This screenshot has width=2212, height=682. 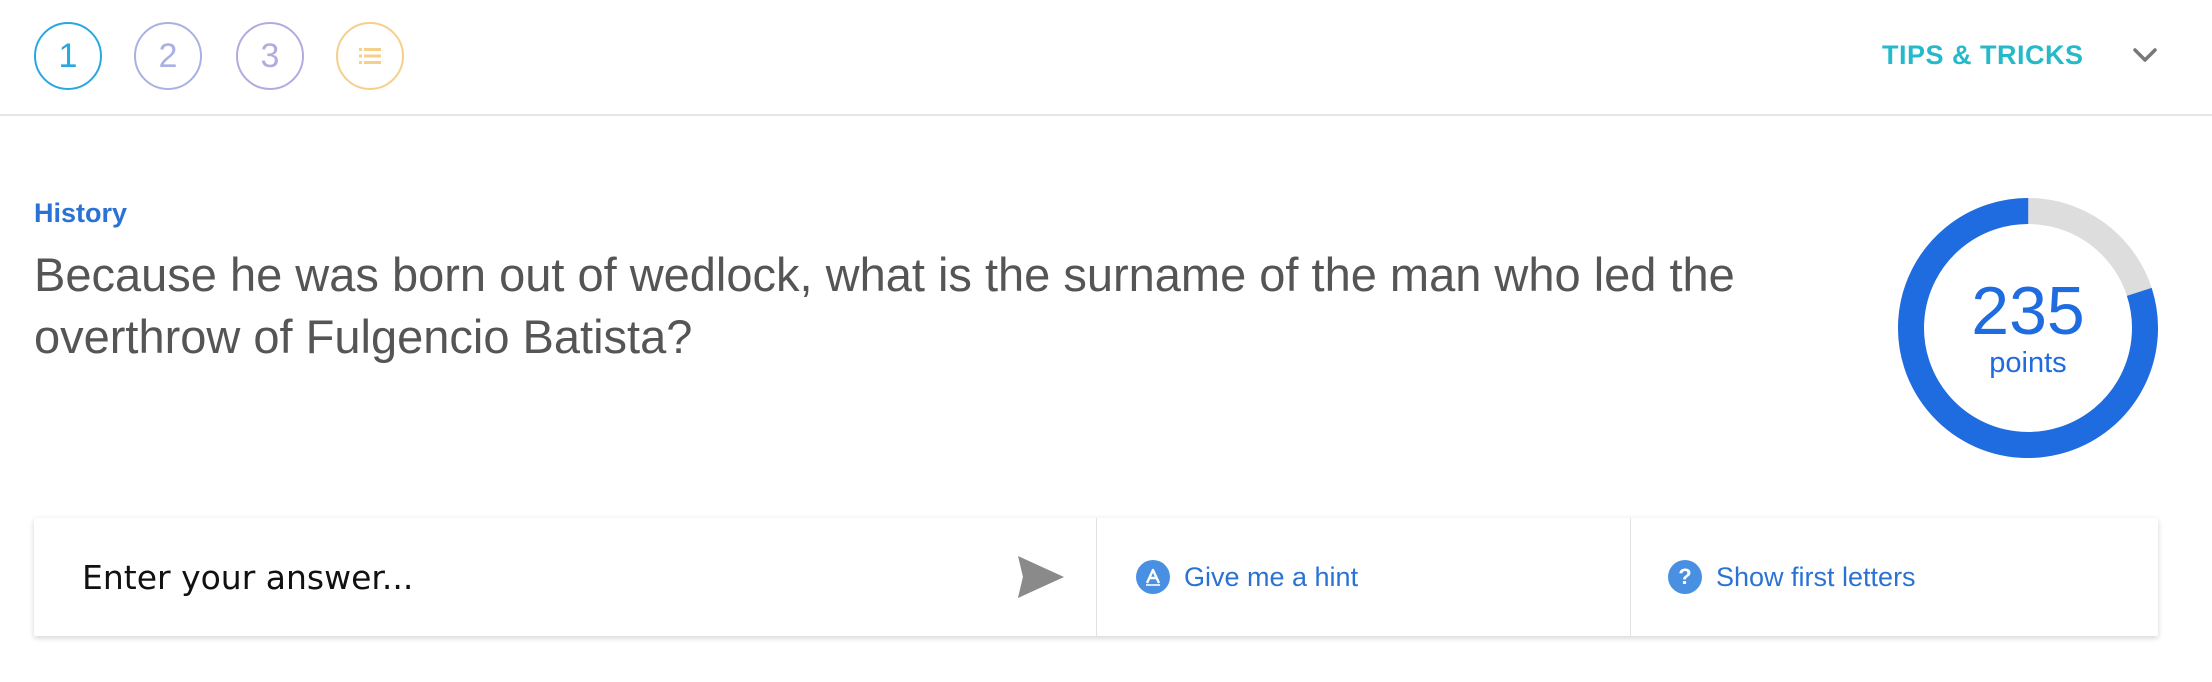 I want to click on score-value: 235, so click(x=2028, y=311).